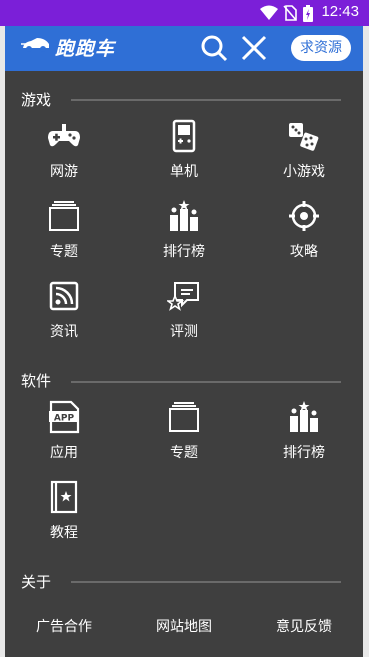  I want to click on menu-item-single-player: 单机, so click(184, 150).